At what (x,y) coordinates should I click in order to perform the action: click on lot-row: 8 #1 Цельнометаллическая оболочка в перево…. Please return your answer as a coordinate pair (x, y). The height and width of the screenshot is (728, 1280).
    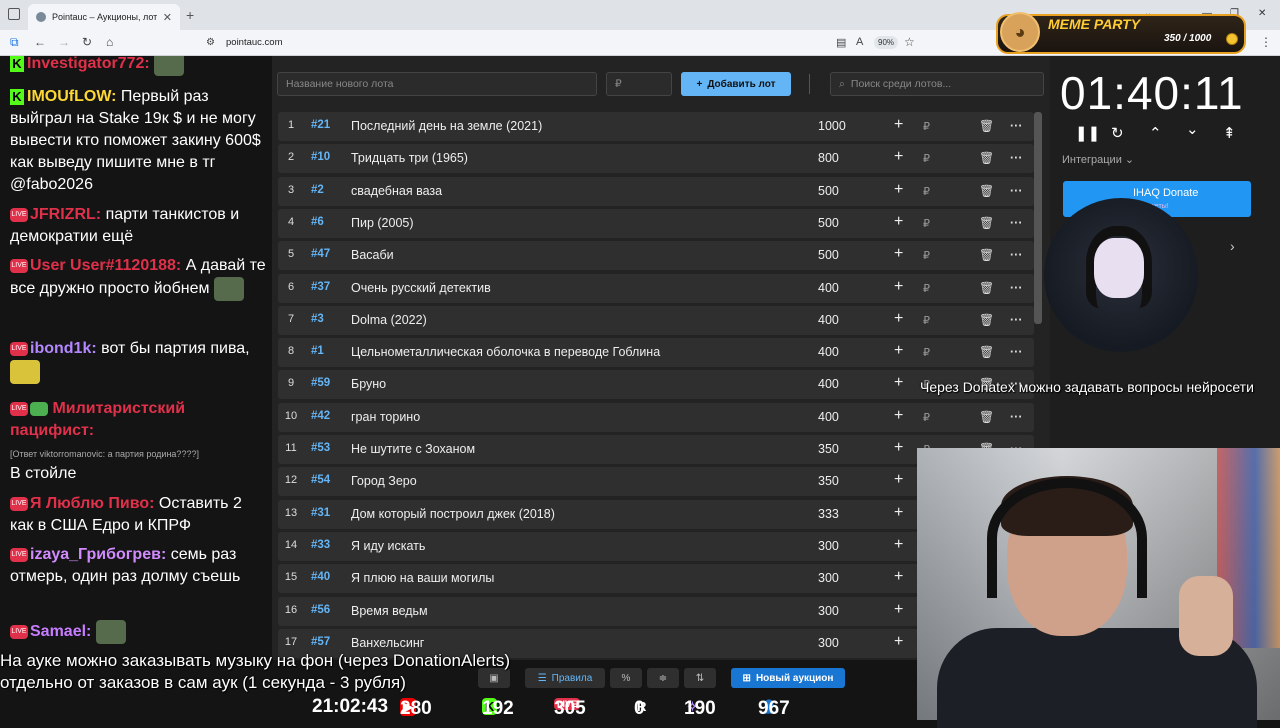
    Looking at the image, I should click on (656, 353).